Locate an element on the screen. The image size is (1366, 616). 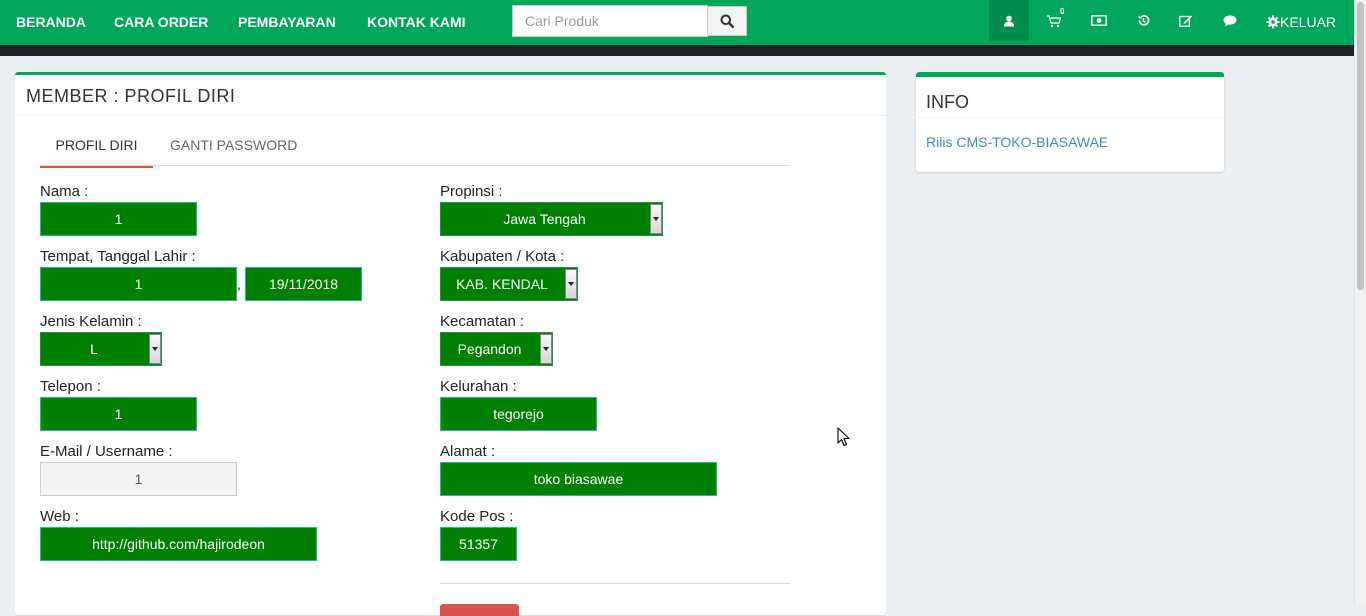
history-icon is located at coordinates (1143, 20).